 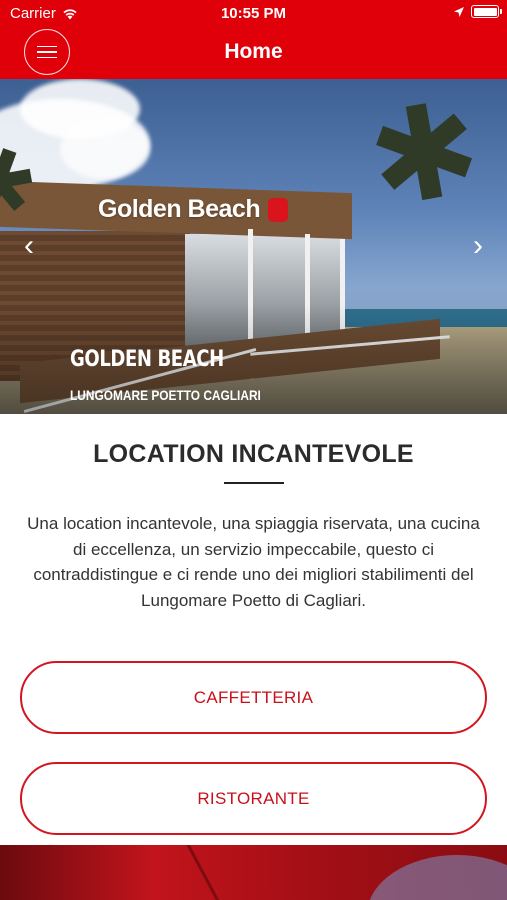 I want to click on palm-tree: ✱, so click(x=424, y=157).